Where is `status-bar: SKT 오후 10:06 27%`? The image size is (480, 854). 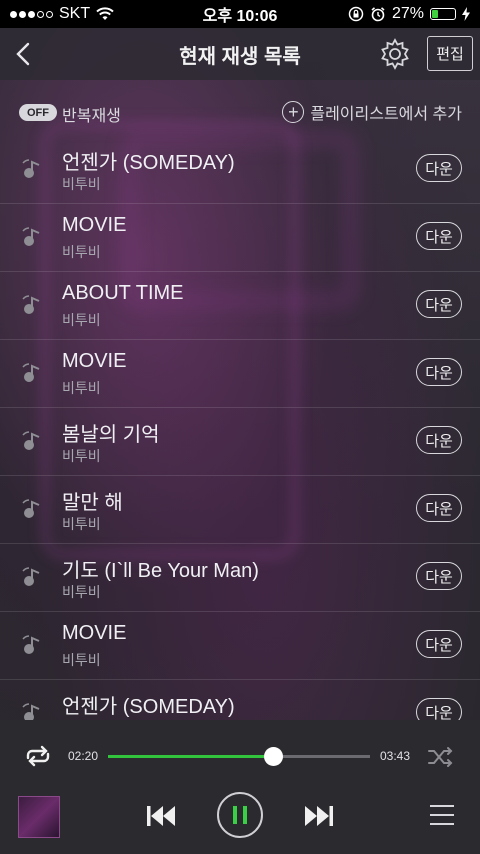
status-bar: SKT 오후 10:06 27% is located at coordinates (240, 14).